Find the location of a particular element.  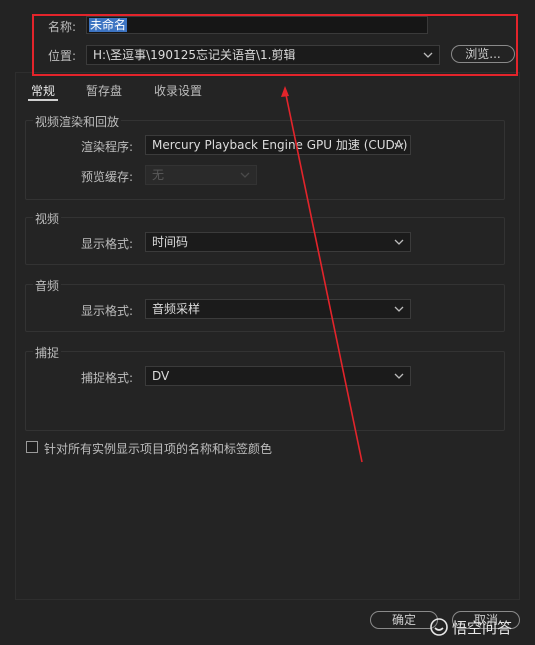

annotation-arrow is located at coordinates (322, 274).